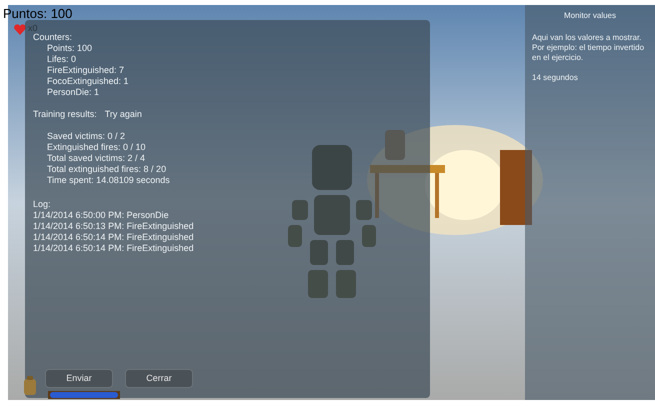  Describe the element at coordinates (42, 204) in the screenshot. I see `log-title: Log:` at that location.